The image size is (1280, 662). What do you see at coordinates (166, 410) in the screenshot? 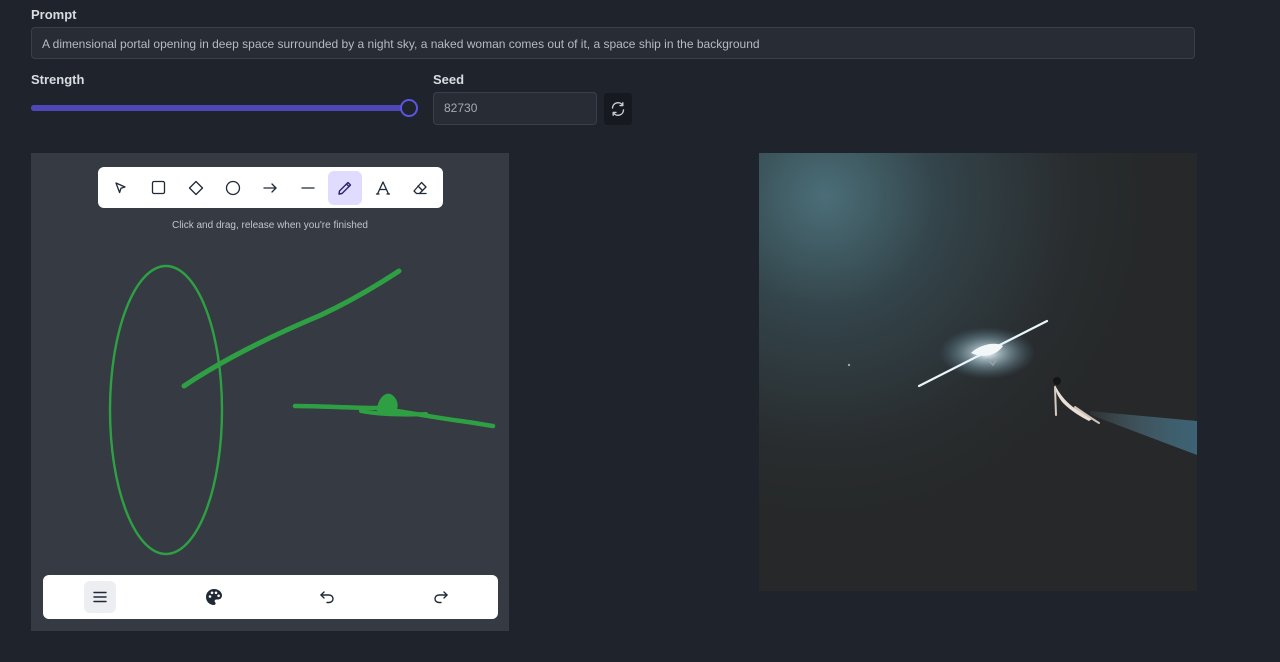
I see `sketch-ellipse-stroke` at bounding box center [166, 410].